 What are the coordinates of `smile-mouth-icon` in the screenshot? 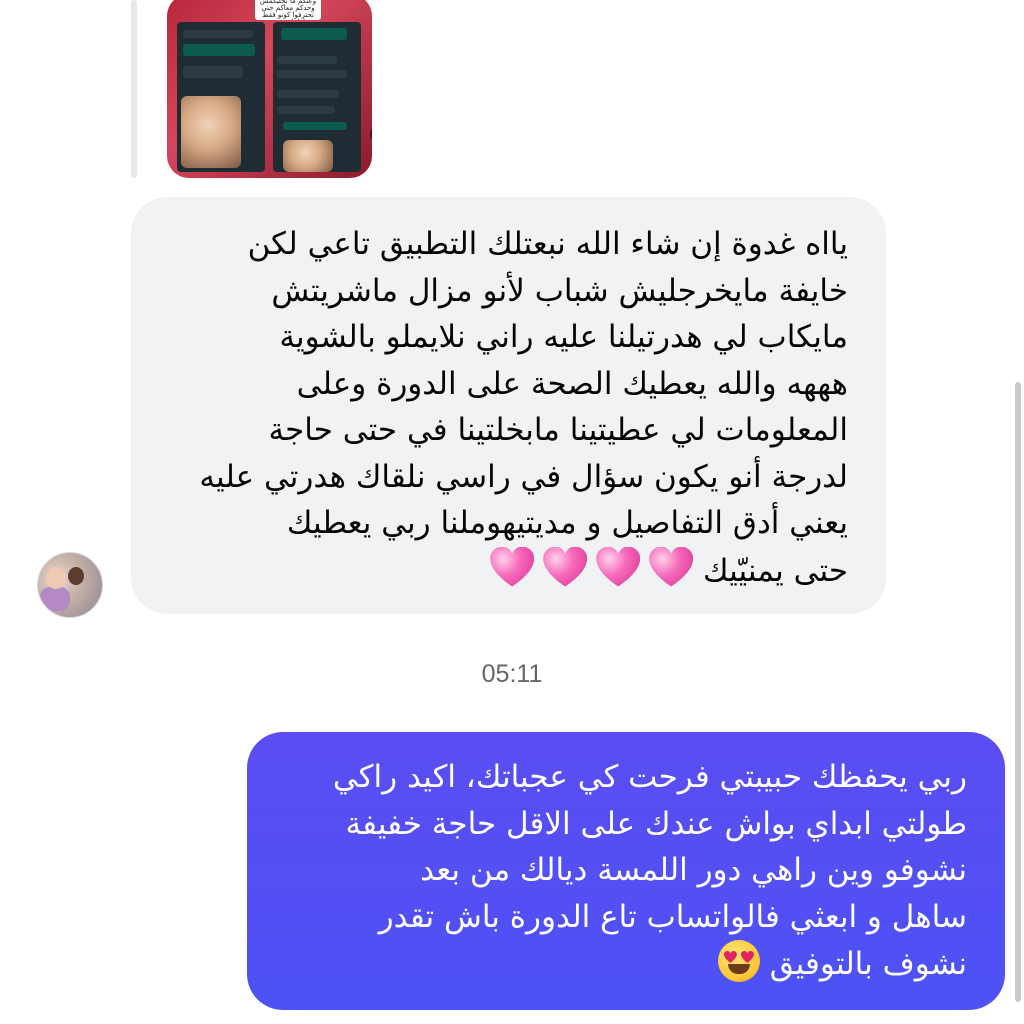 It's located at (738, 969).